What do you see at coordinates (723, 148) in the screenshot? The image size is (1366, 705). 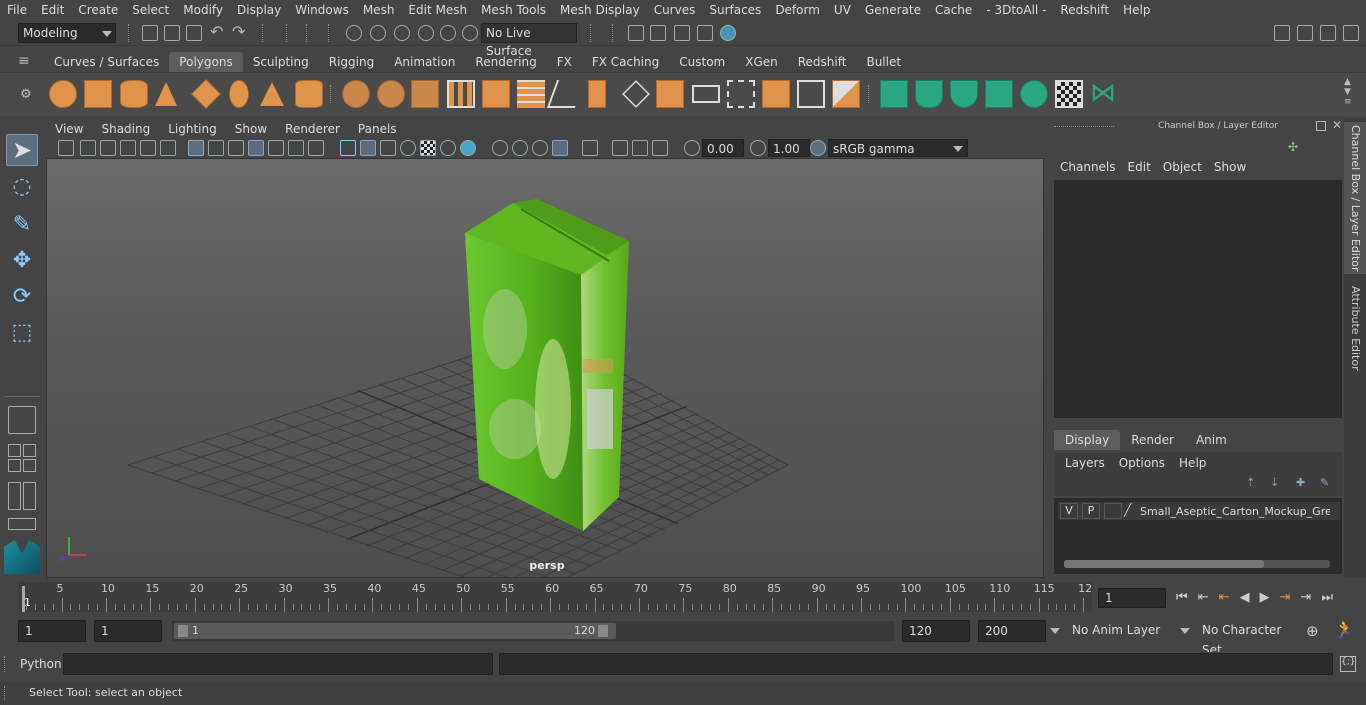 I see `exposure-field: 0.00` at bounding box center [723, 148].